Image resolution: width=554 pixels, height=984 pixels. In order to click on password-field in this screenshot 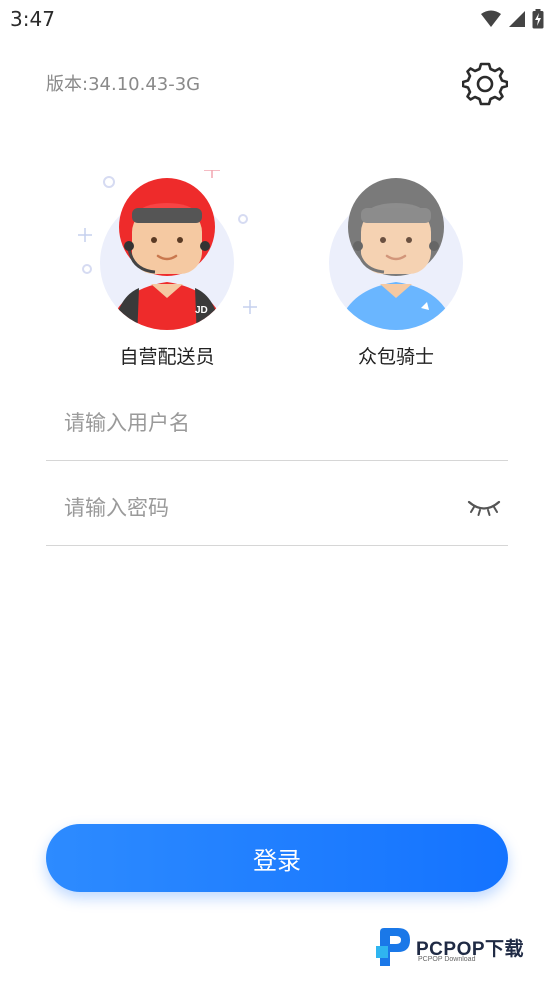, I will do `click(277, 510)`.